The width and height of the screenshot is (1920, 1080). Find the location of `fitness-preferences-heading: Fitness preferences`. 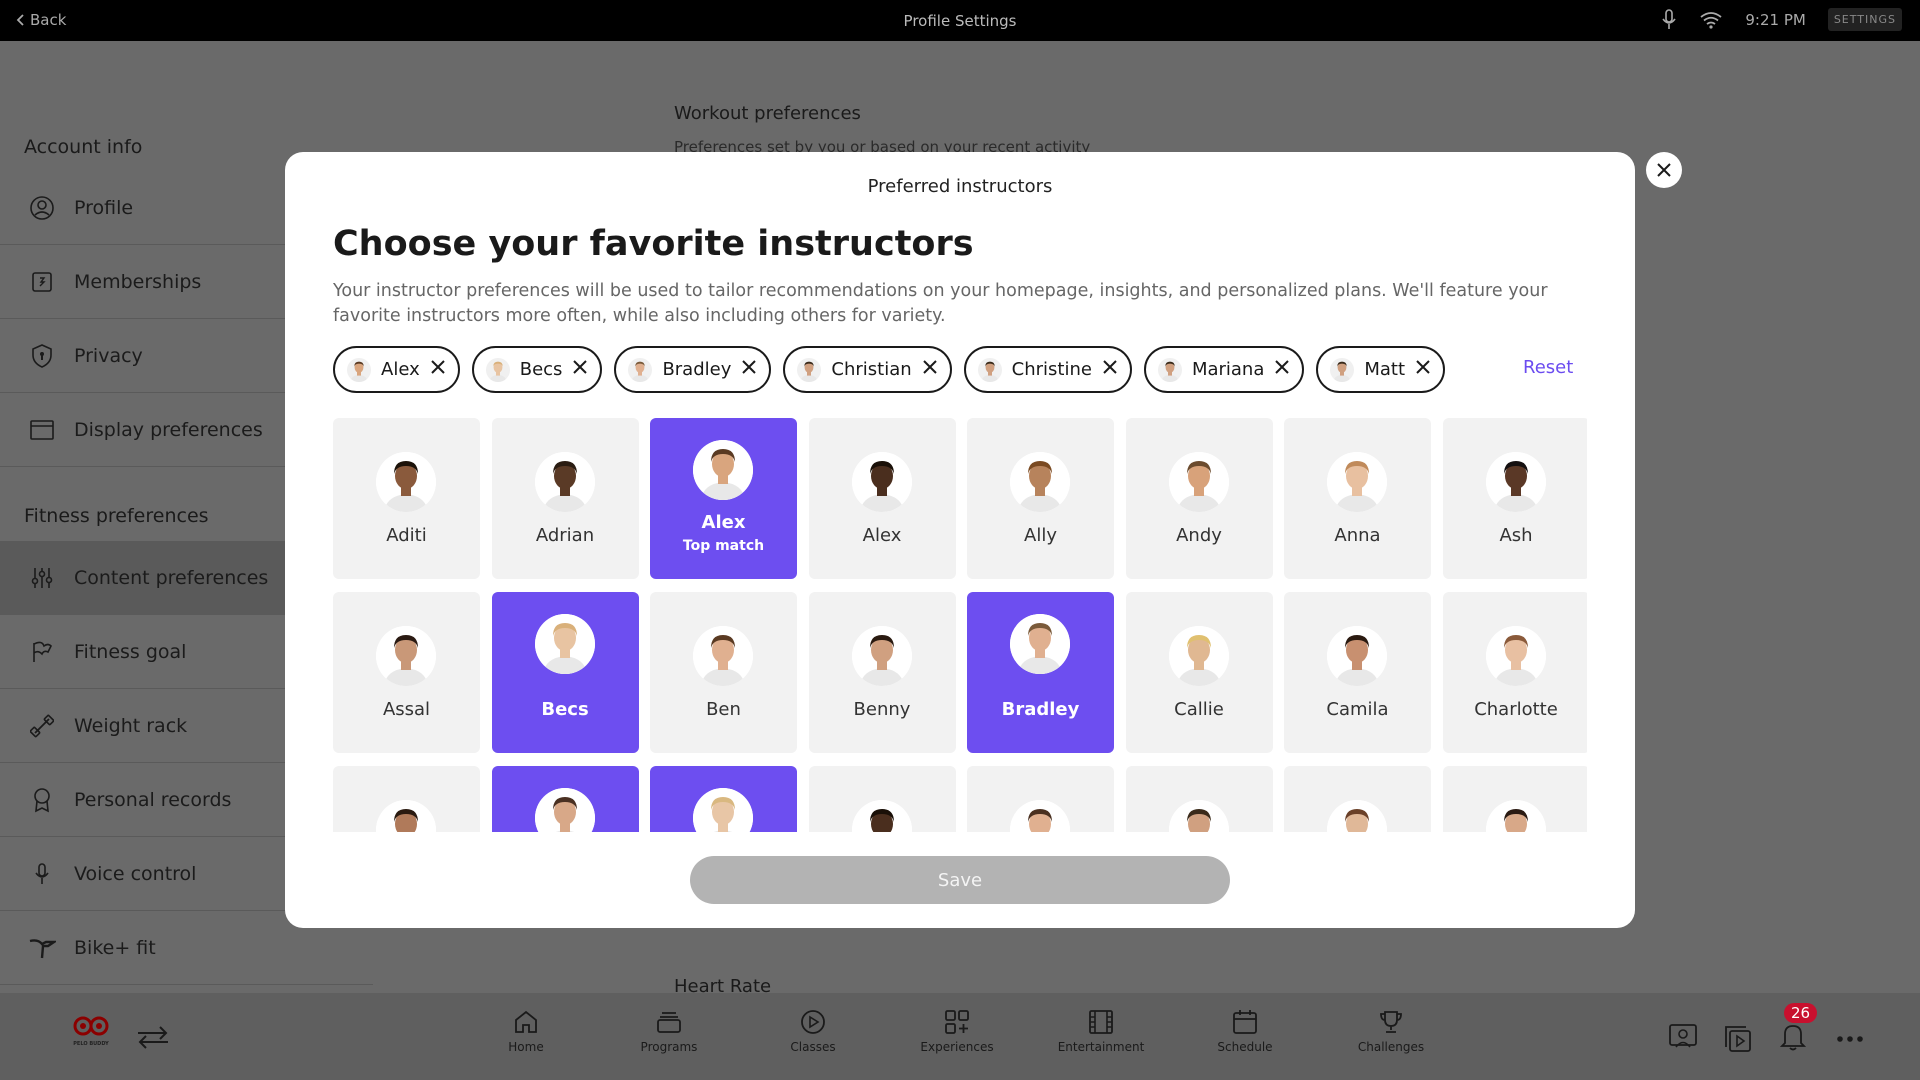

fitness-preferences-heading: Fitness preferences is located at coordinates (116, 516).